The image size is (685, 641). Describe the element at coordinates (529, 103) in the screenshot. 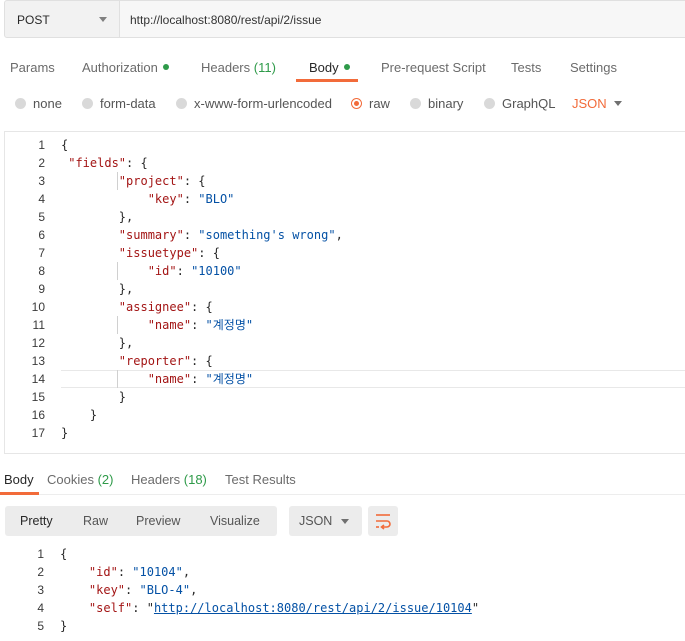

I see `radio-graphql-label: GraphQL` at that location.